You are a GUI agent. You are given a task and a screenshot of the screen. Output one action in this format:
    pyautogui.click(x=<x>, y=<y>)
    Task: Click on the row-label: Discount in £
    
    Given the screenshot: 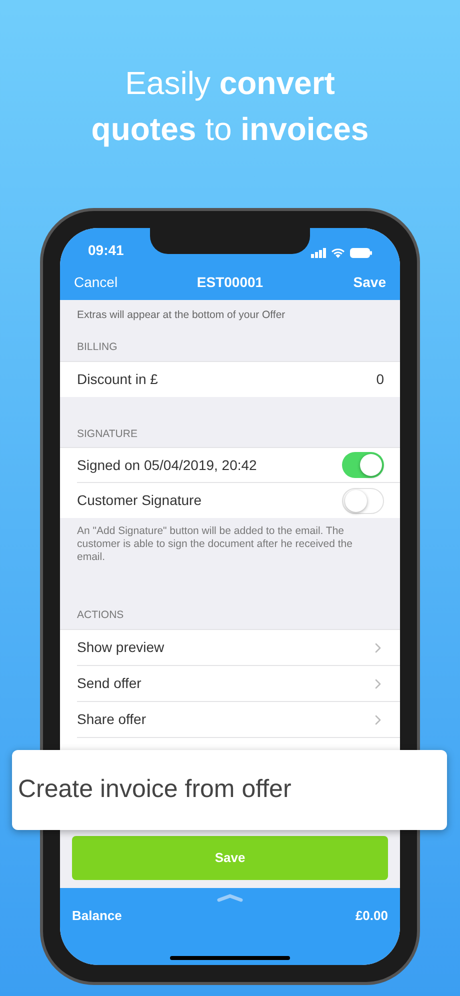 What is the action you would take?
    pyautogui.click(x=118, y=379)
    